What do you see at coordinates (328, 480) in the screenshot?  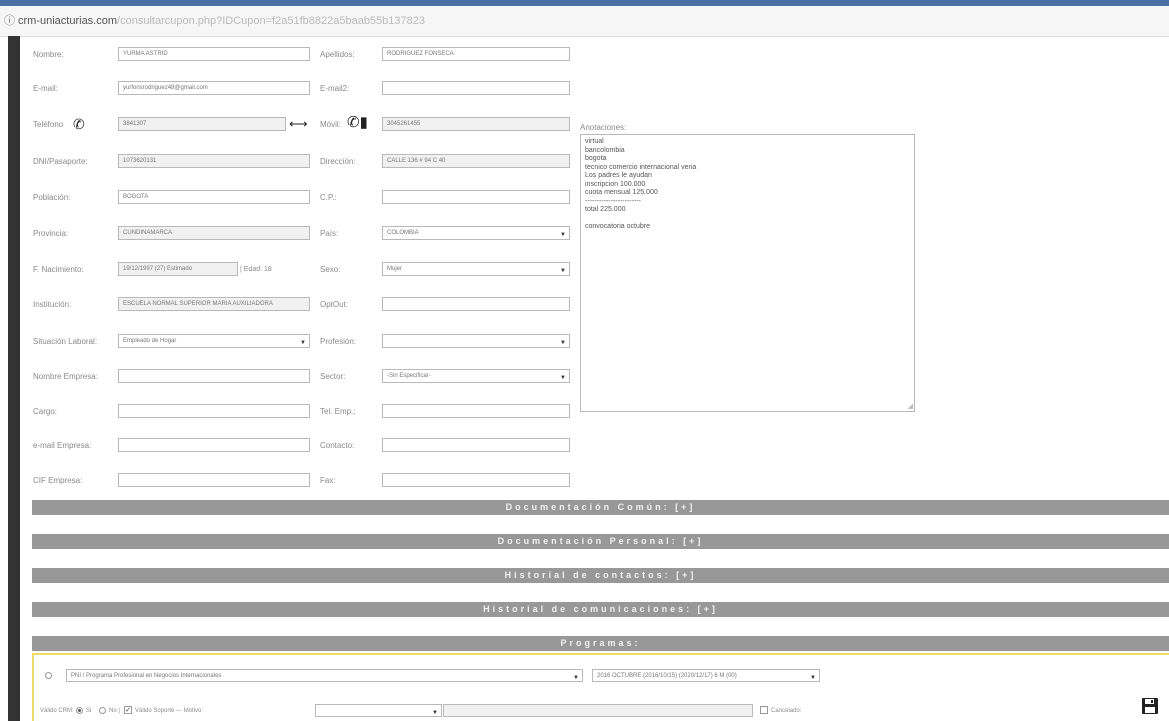 I see `label-fax: Fax:` at bounding box center [328, 480].